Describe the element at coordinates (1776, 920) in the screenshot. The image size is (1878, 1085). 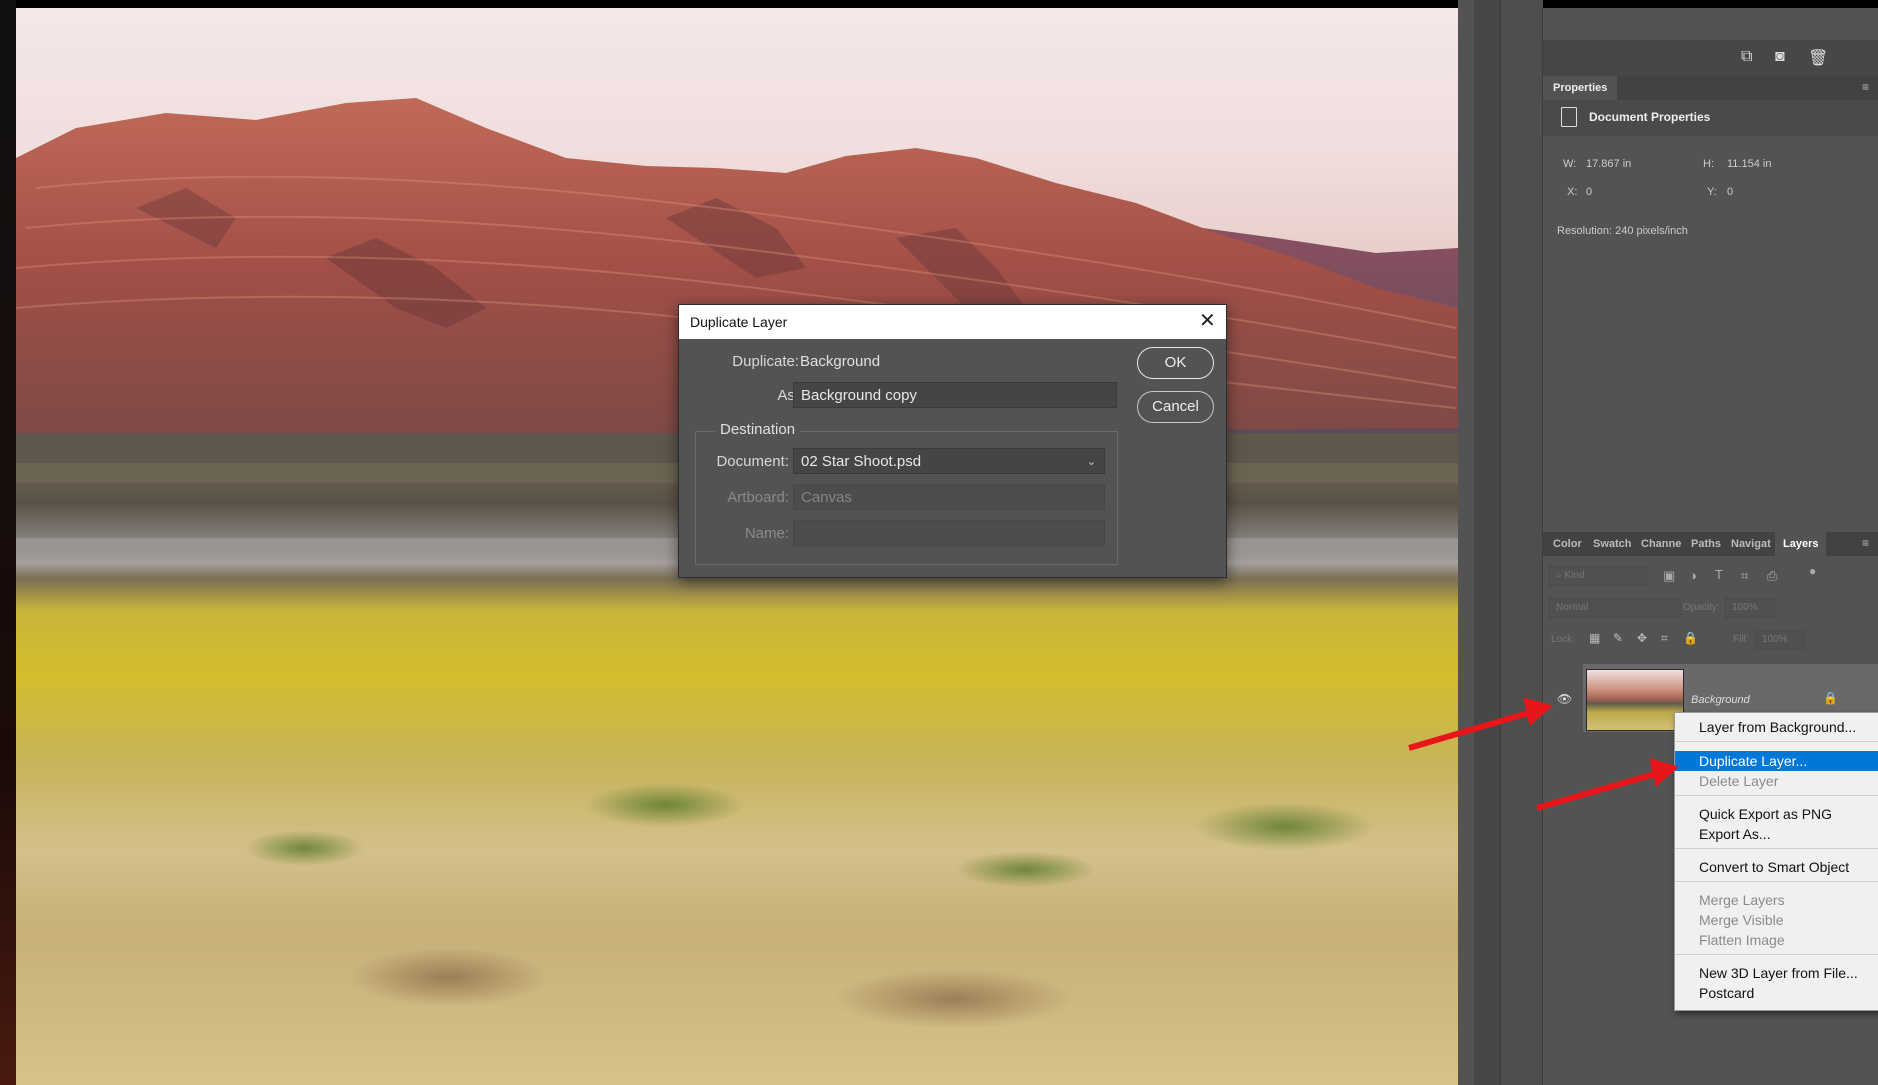
I see `menu-item-merge-visible: Merge Visible` at that location.